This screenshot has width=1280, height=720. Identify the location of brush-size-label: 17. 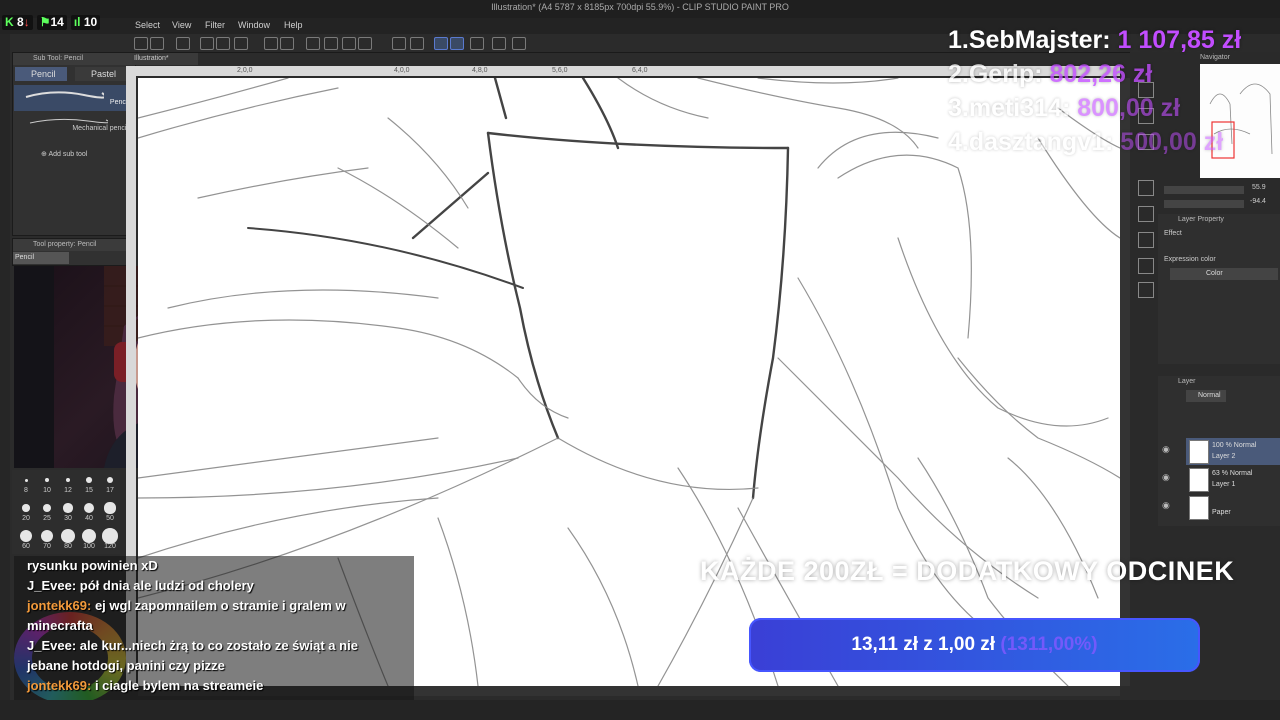
(110, 490).